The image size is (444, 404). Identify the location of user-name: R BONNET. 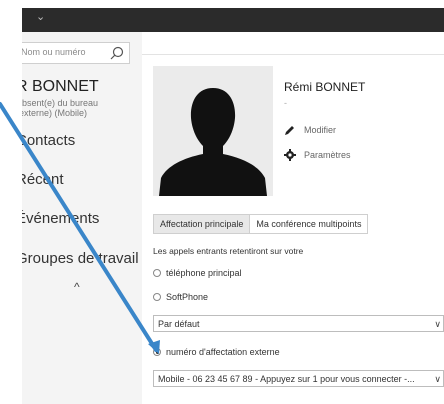
(60, 86).